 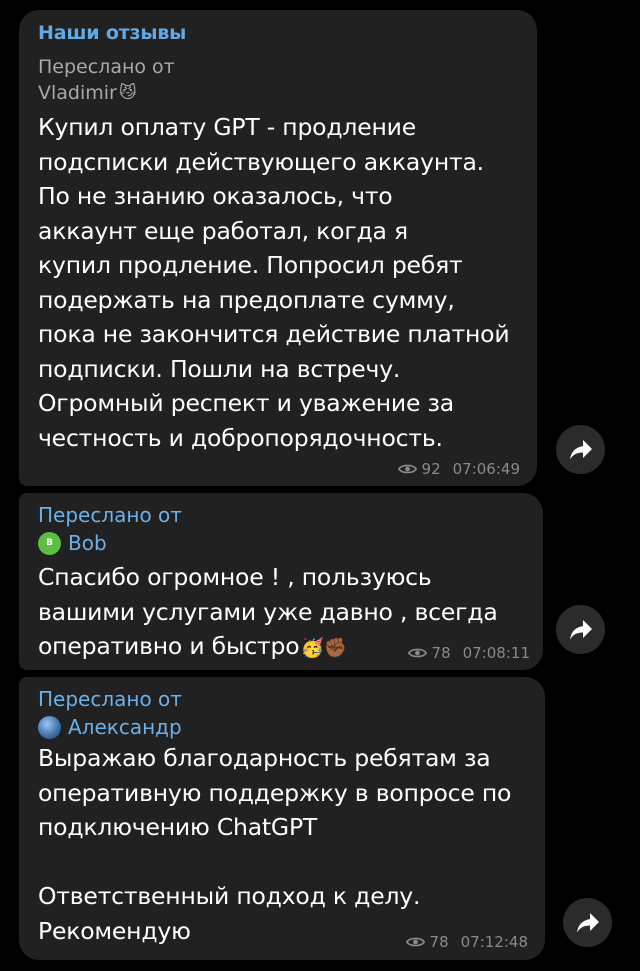 What do you see at coordinates (112, 33) in the screenshot?
I see `channel-name: Наши отзывы` at bounding box center [112, 33].